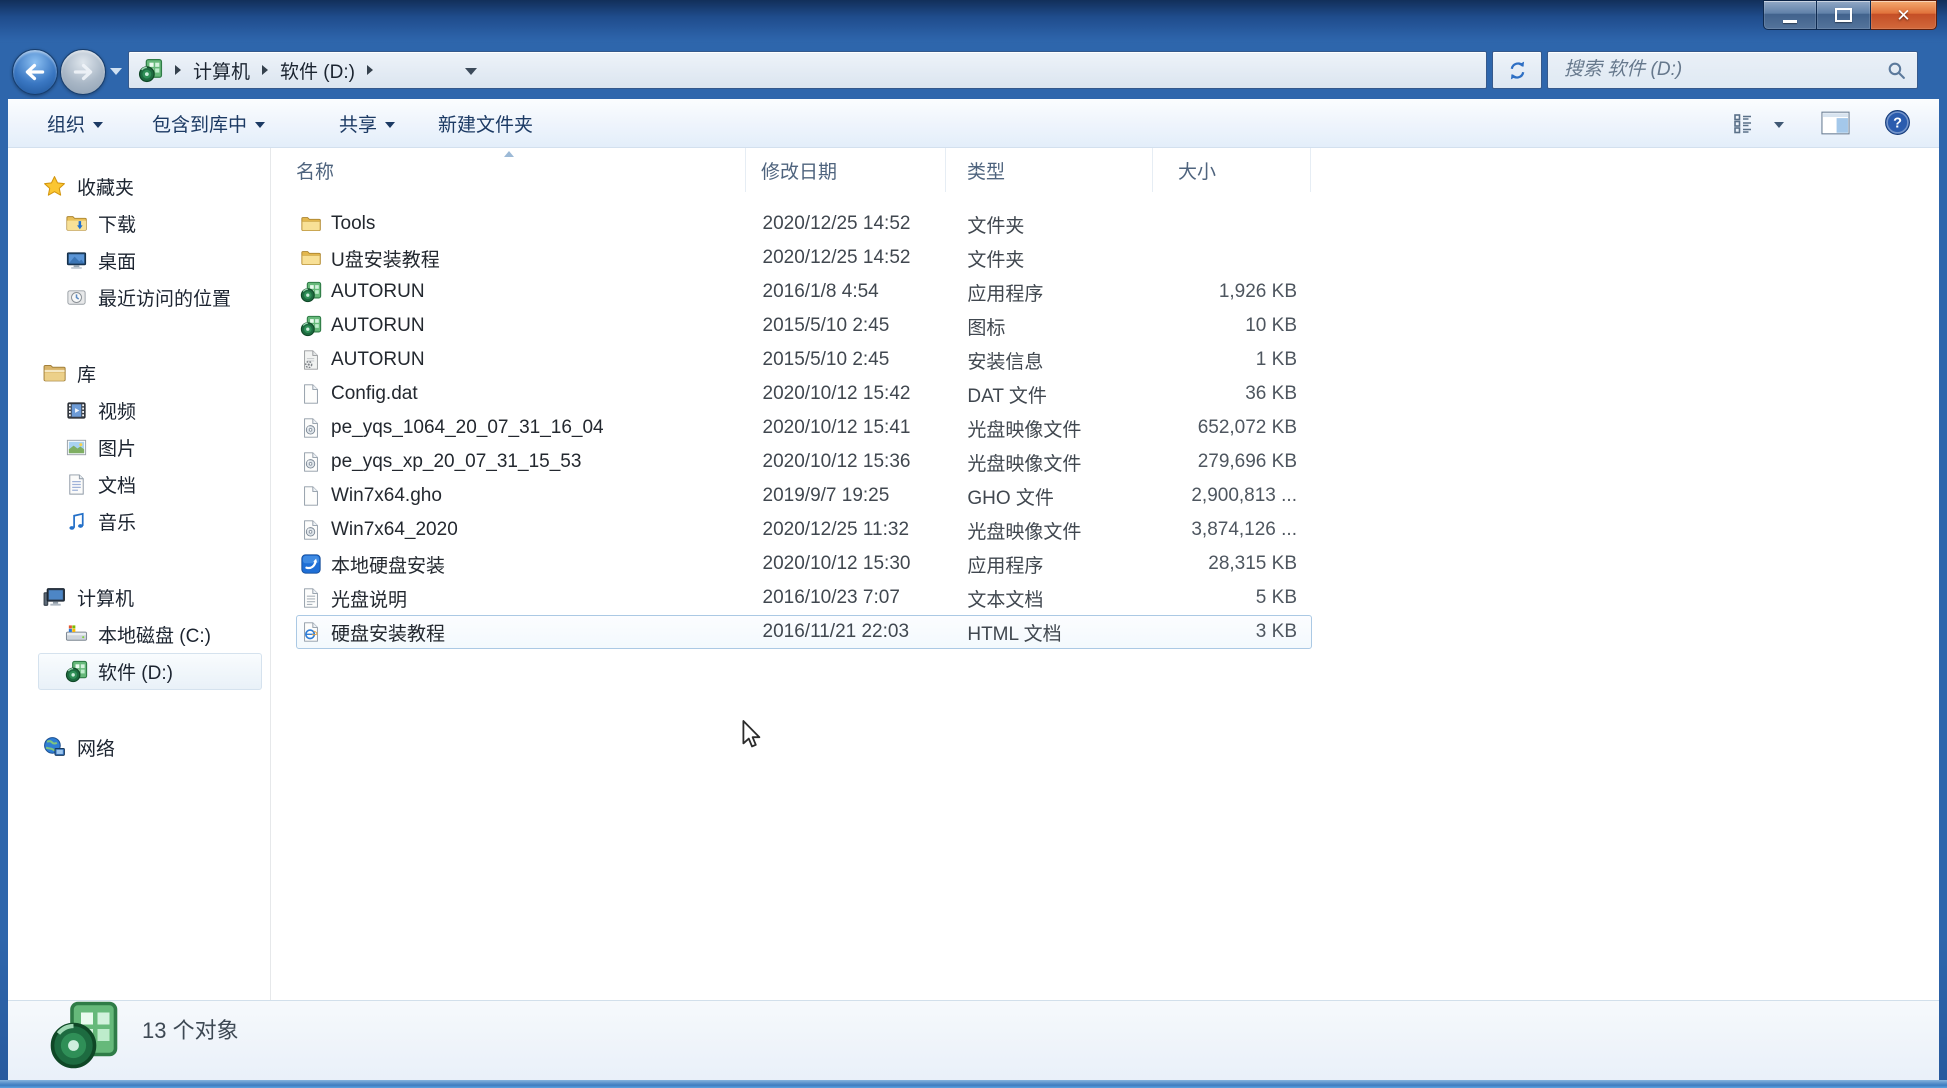 The image size is (1947, 1088). What do you see at coordinates (317, 70) in the screenshot?
I see `breadcrumb-item: 软件 (D:)` at bounding box center [317, 70].